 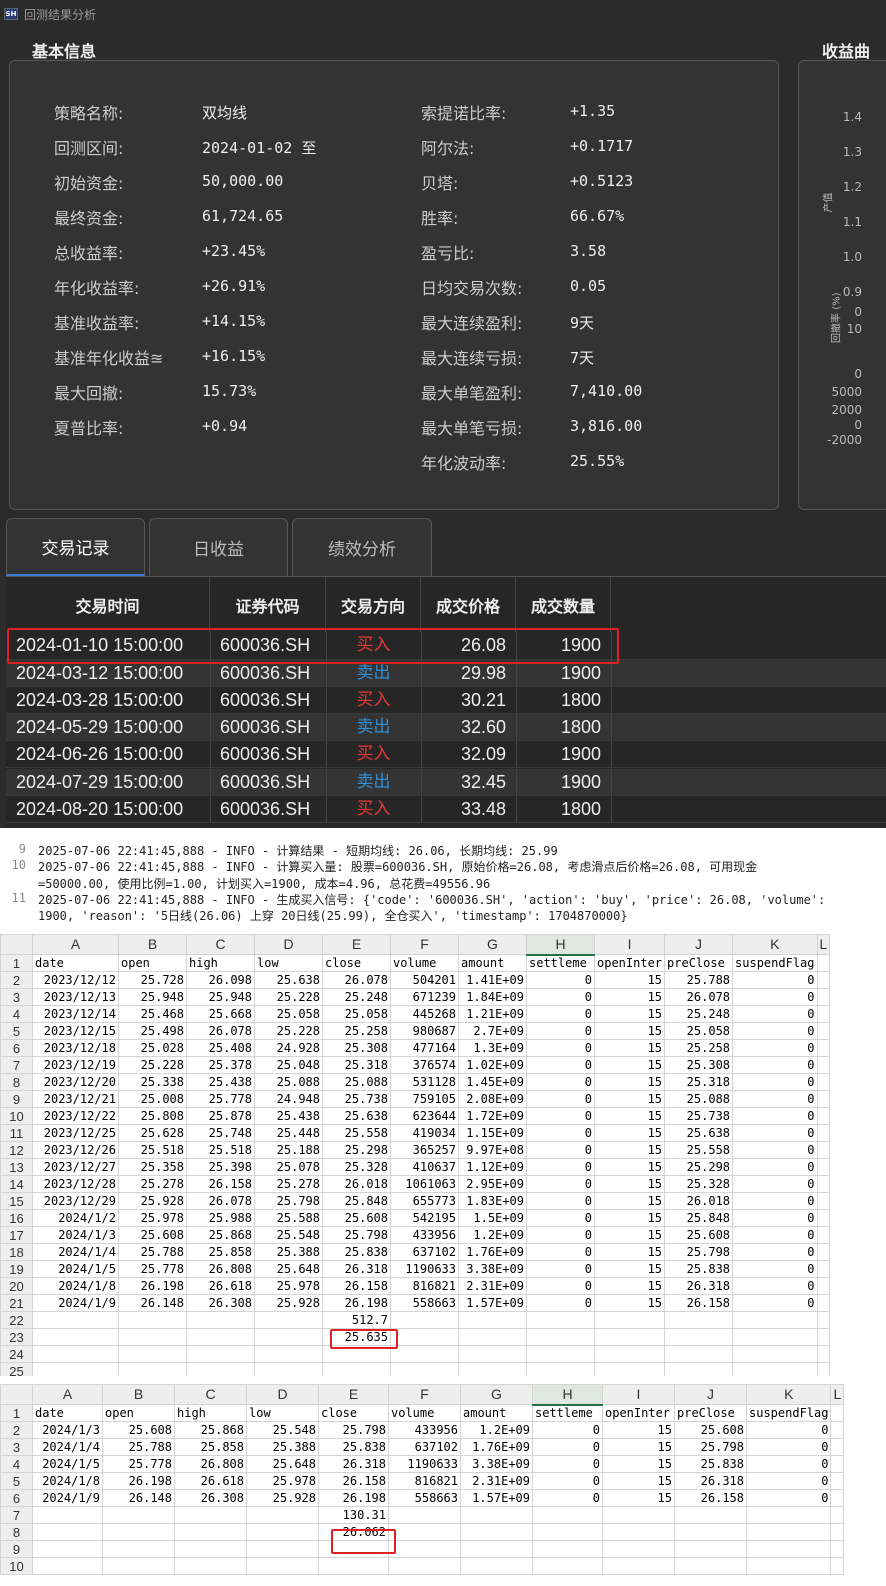 I want to click on sheet-cell: 25.308, so click(x=356, y=1048).